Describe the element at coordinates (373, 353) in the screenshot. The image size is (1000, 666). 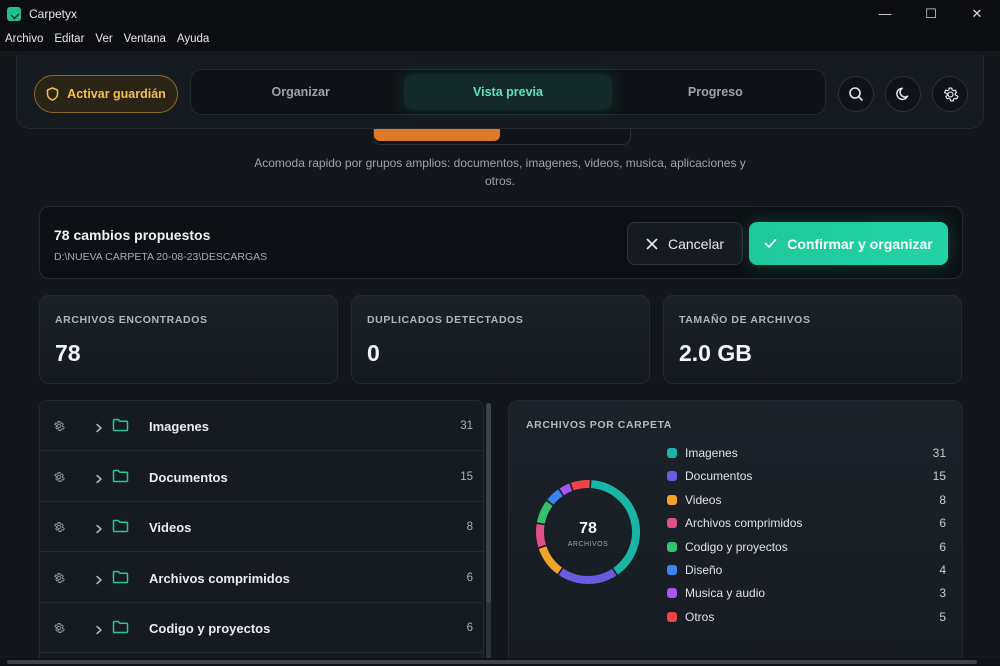
I see `stat-value: 0` at that location.